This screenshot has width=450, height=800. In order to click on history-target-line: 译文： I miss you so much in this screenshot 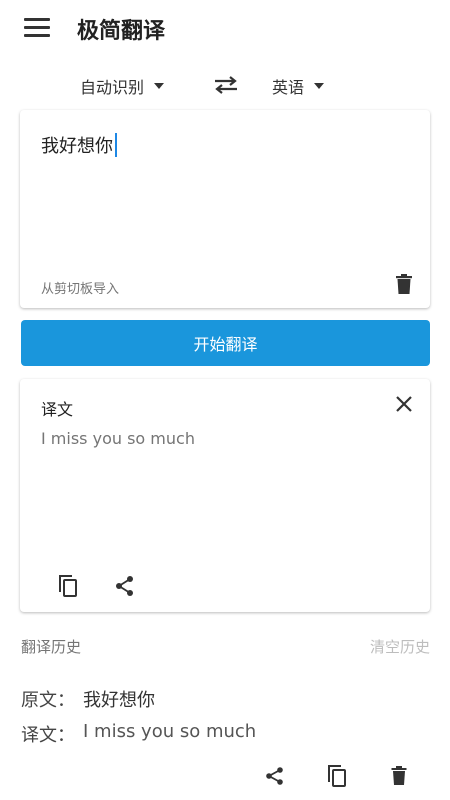, I will do `click(138, 734)`.